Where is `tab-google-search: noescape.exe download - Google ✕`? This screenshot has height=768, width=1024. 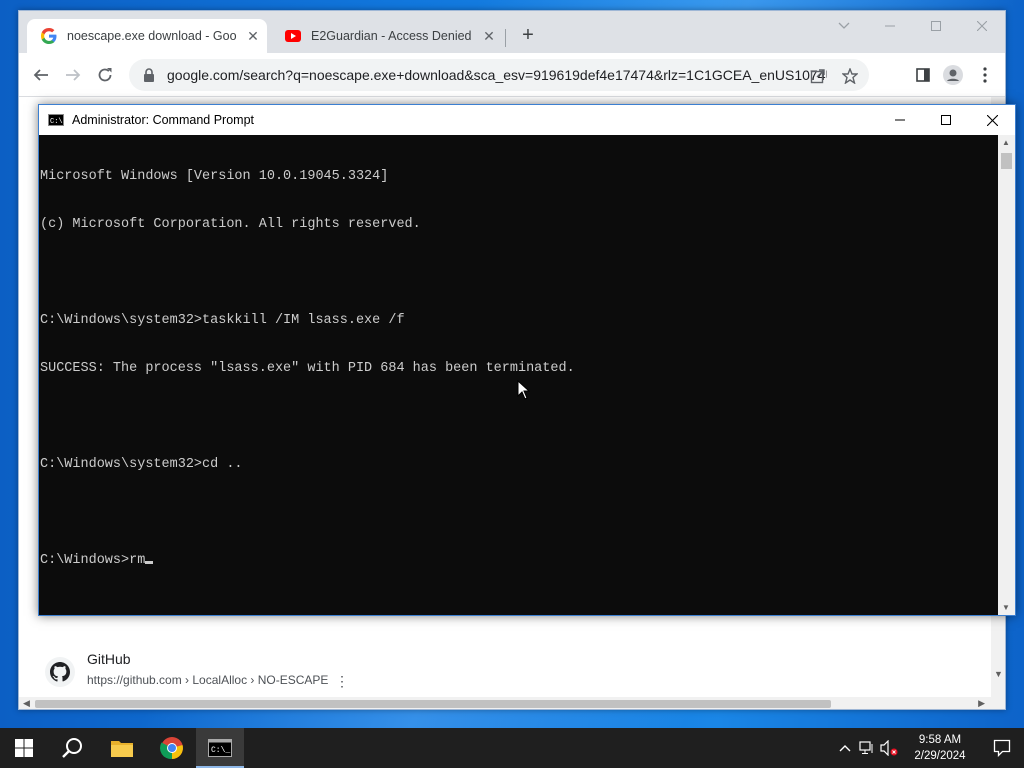 tab-google-search: noescape.exe download - Google ✕ is located at coordinates (147, 36).